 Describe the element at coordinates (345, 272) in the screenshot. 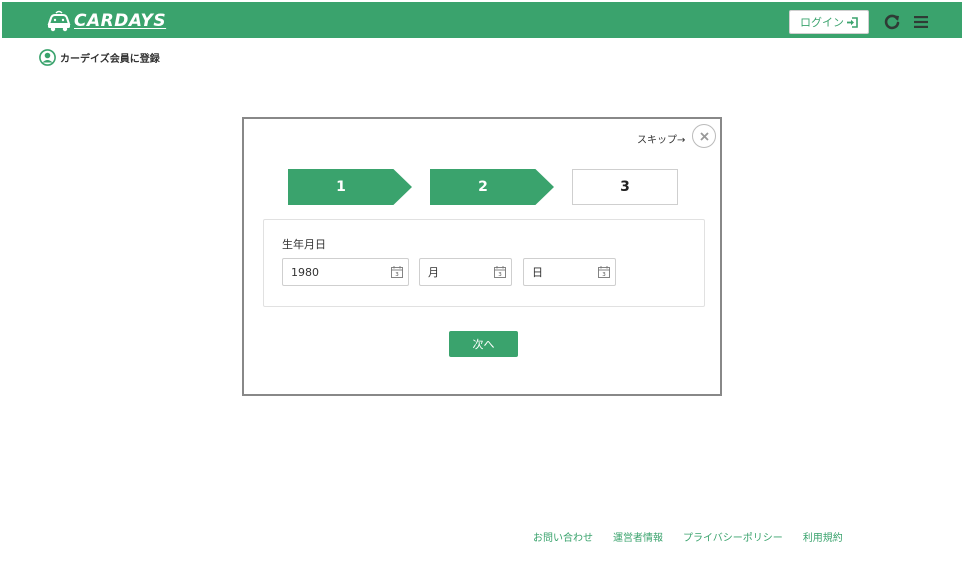

I see `birth-year-input: 1980 3` at that location.